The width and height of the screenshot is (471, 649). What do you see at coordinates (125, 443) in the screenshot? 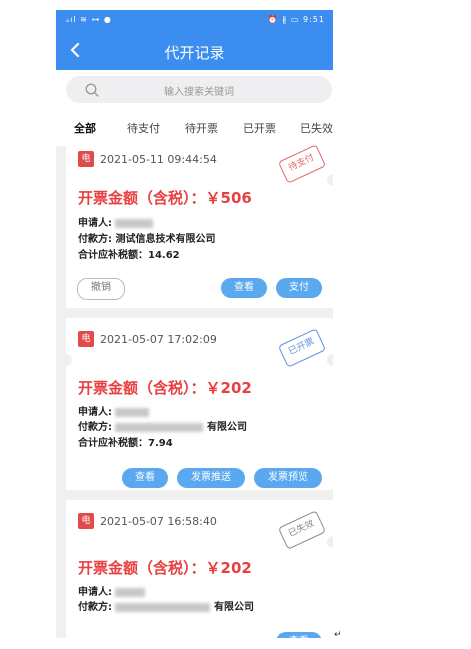
I see `tax-line: 合计应补税额：7.94` at bounding box center [125, 443].